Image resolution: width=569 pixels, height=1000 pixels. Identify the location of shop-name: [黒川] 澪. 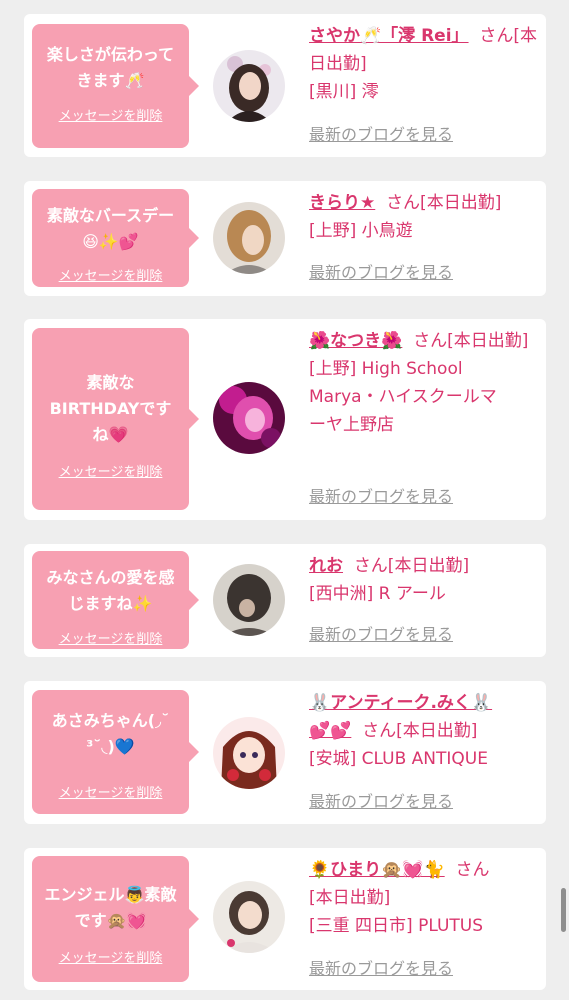
(344, 92).